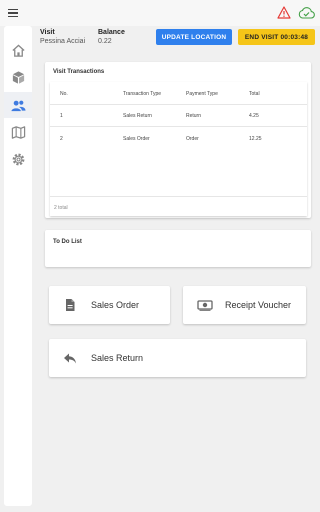  What do you see at coordinates (63, 41) in the screenshot?
I see `customer-name: Pessina Acciai` at bounding box center [63, 41].